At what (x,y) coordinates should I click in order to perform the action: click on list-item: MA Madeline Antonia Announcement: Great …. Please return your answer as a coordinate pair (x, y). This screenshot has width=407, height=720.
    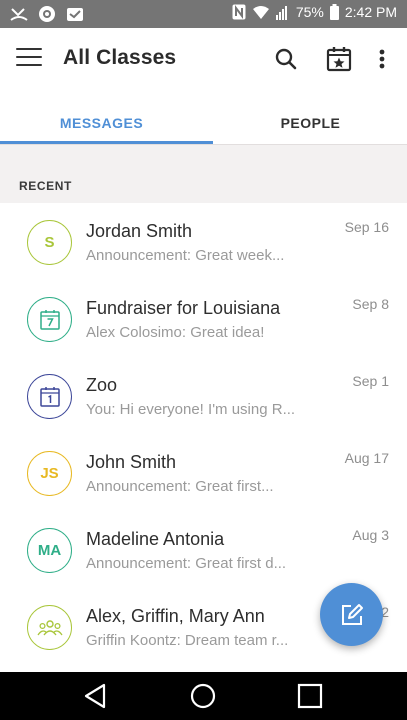
    Looking at the image, I should click on (203, 549).